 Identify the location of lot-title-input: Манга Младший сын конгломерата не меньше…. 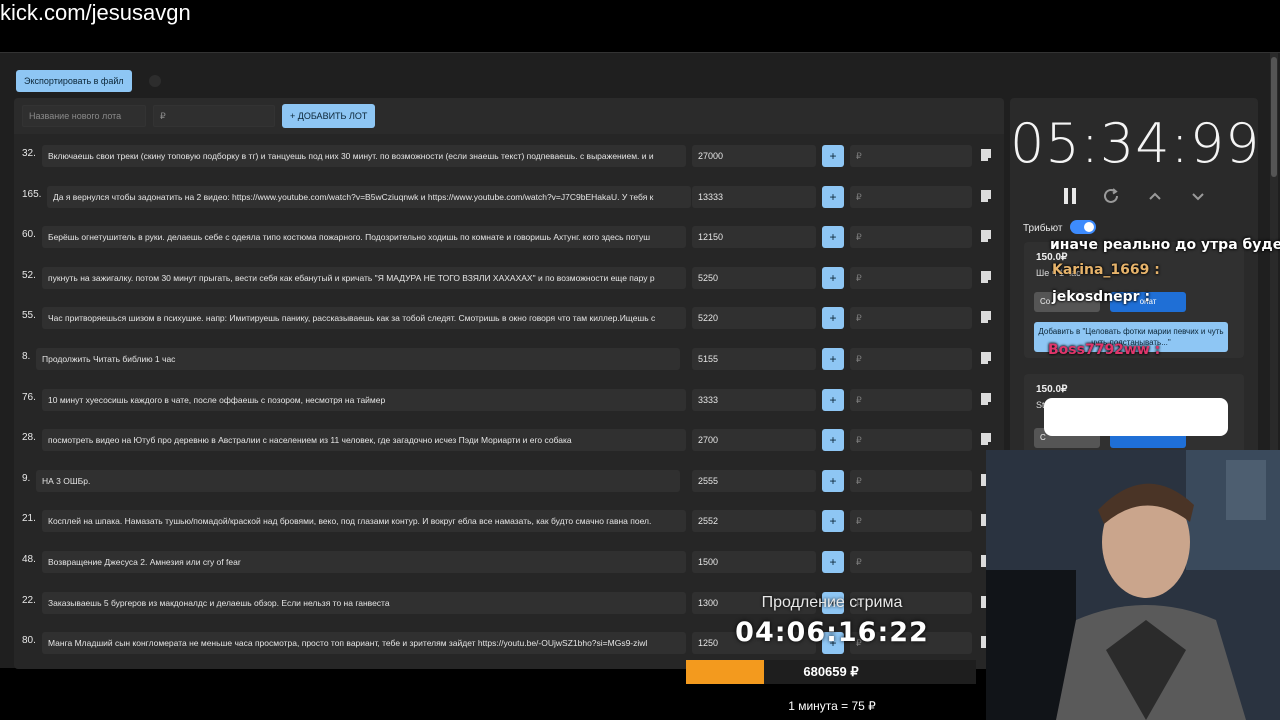
(364, 643).